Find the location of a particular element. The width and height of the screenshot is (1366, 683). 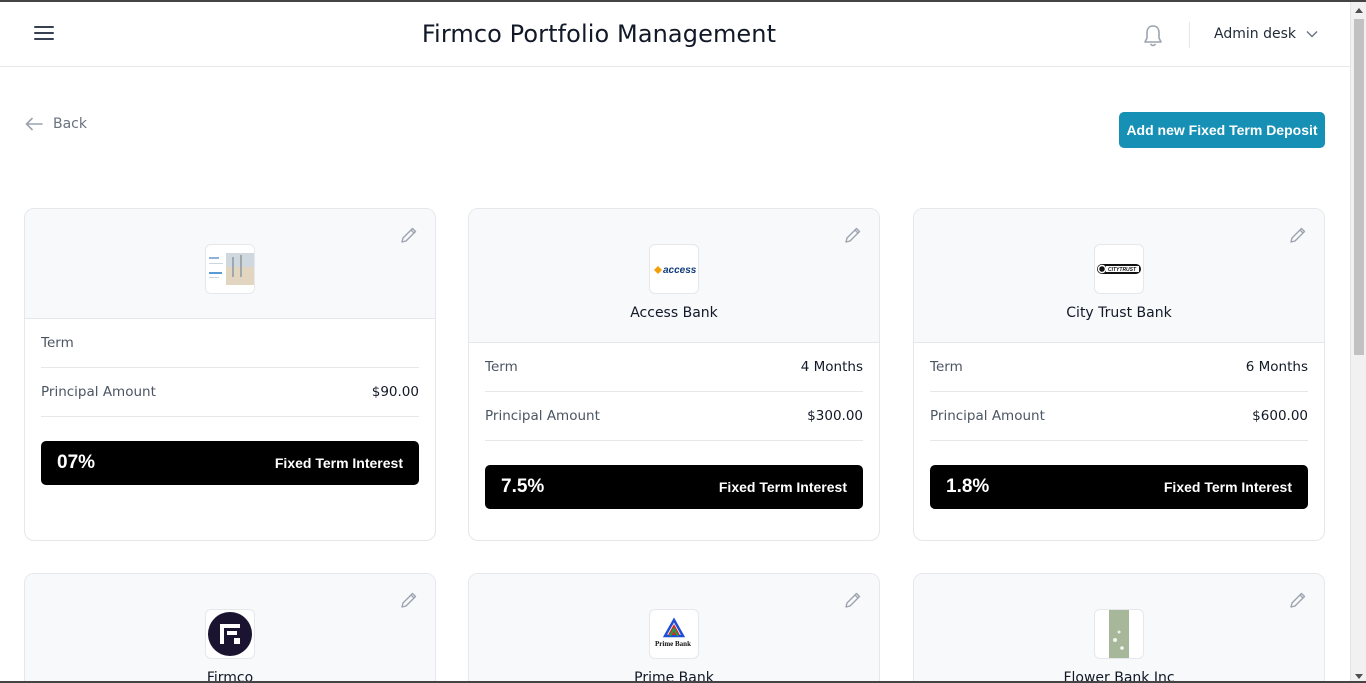

principal-row: Principal Amount $600.00 is located at coordinates (1119, 416).